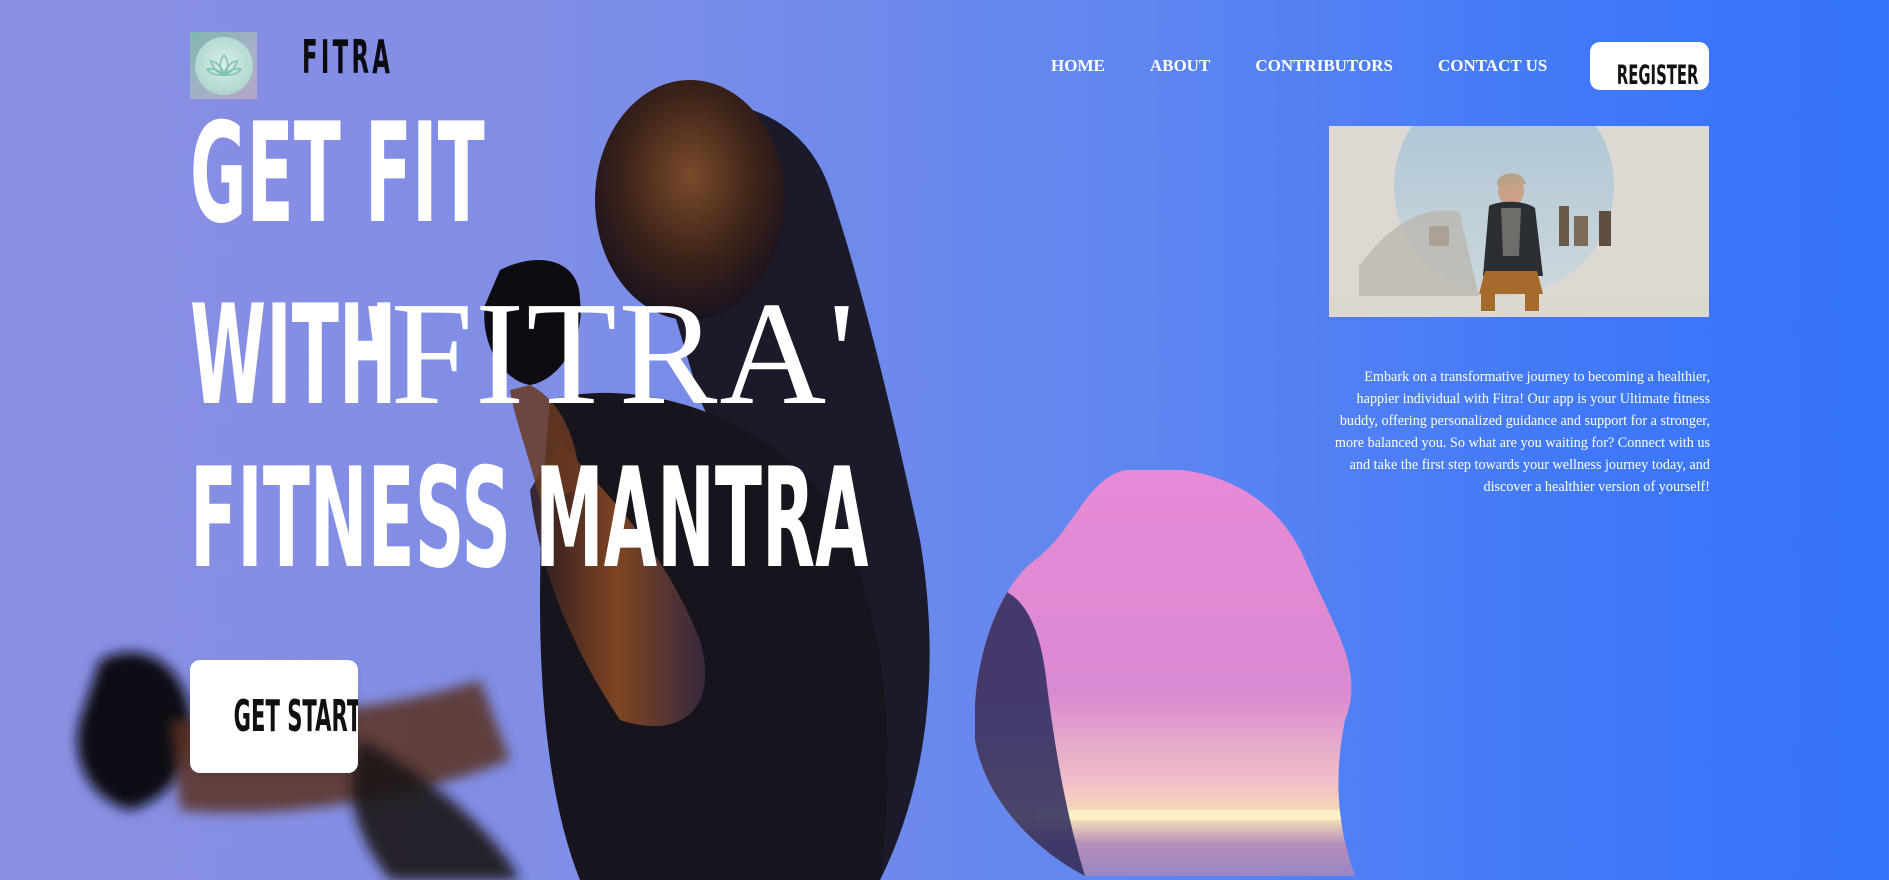 Image resolution: width=1889 pixels, height=880 pixels. What do you see at coordinates (337, 173) in the screenshot?
I see `hero-line-get-fit: GET FIT` at bounding box center [337, 173].